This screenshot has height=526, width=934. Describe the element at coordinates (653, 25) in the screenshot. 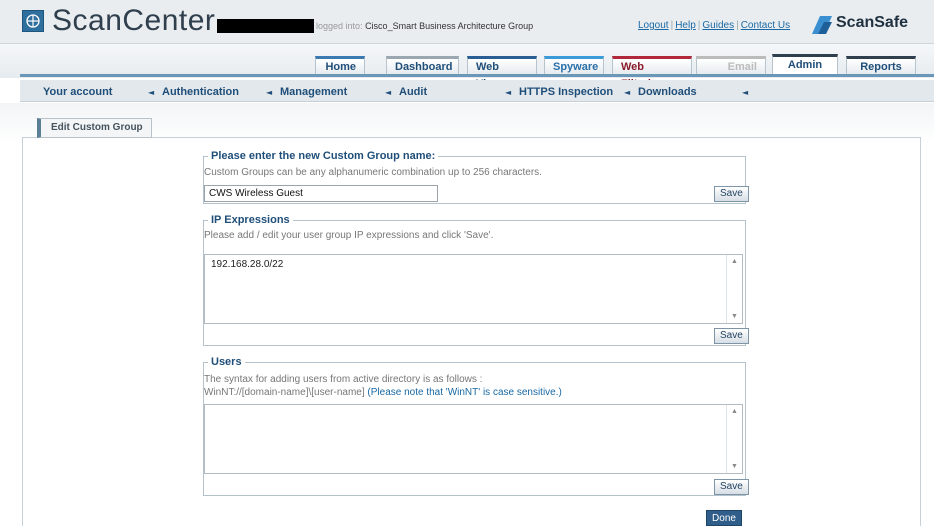

I see `logout-link: Logout` at that location.